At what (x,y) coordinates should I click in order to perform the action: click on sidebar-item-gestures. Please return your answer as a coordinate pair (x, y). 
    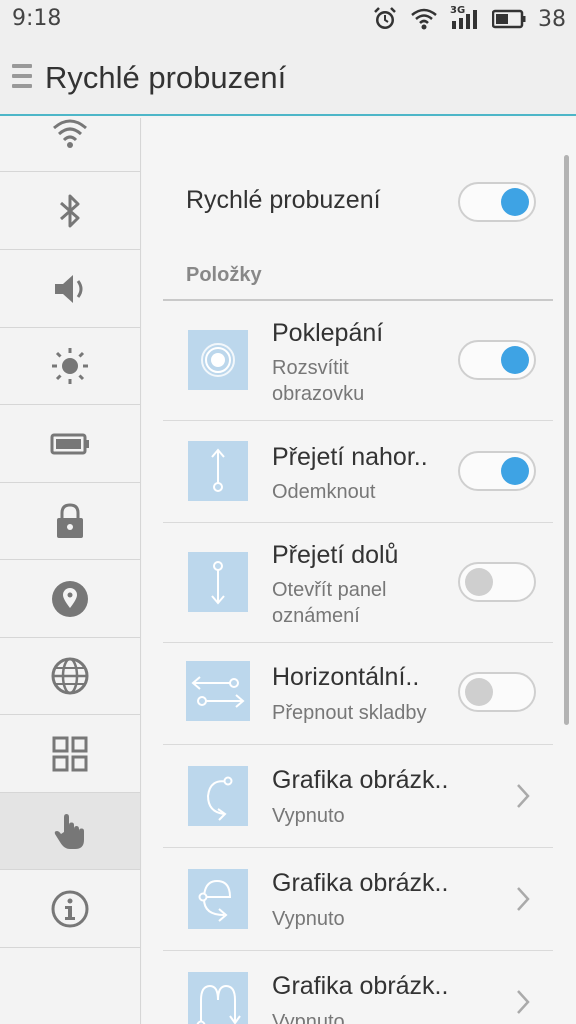
    Looking at the image, I should click on (70, 831).